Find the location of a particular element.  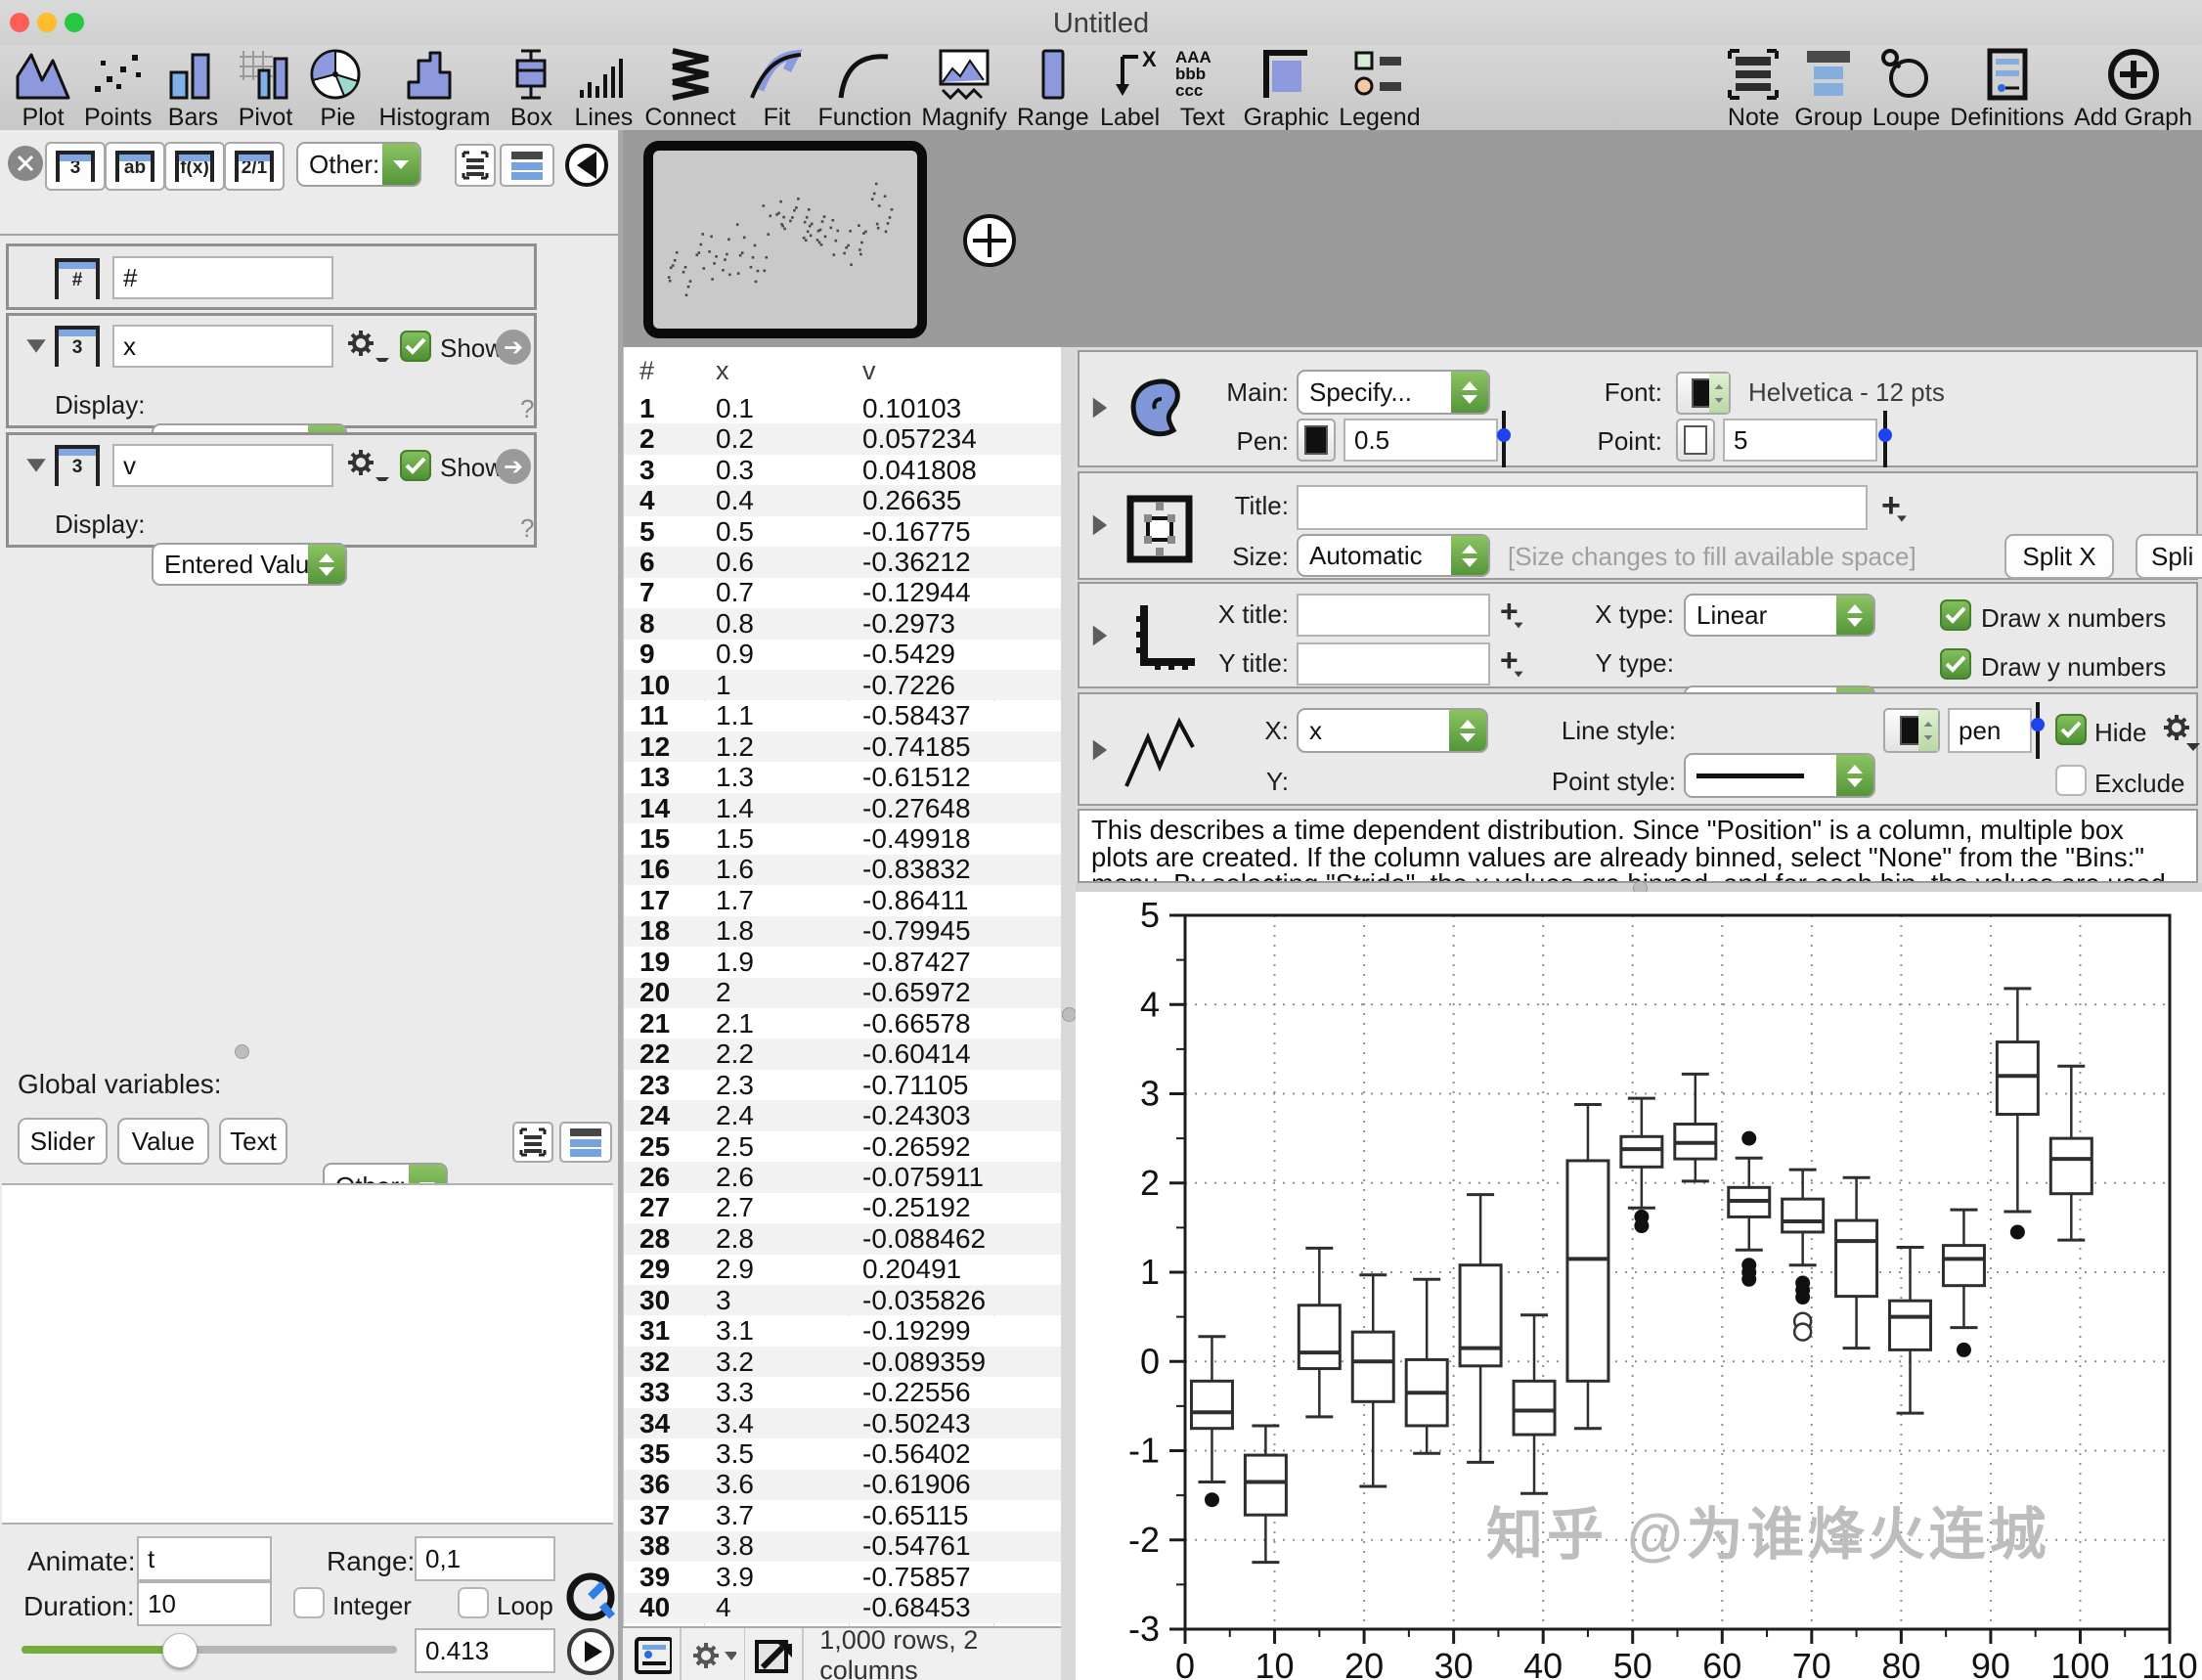

table-row: 4 0.4 0.26635 is located at coordinates (843, 500).